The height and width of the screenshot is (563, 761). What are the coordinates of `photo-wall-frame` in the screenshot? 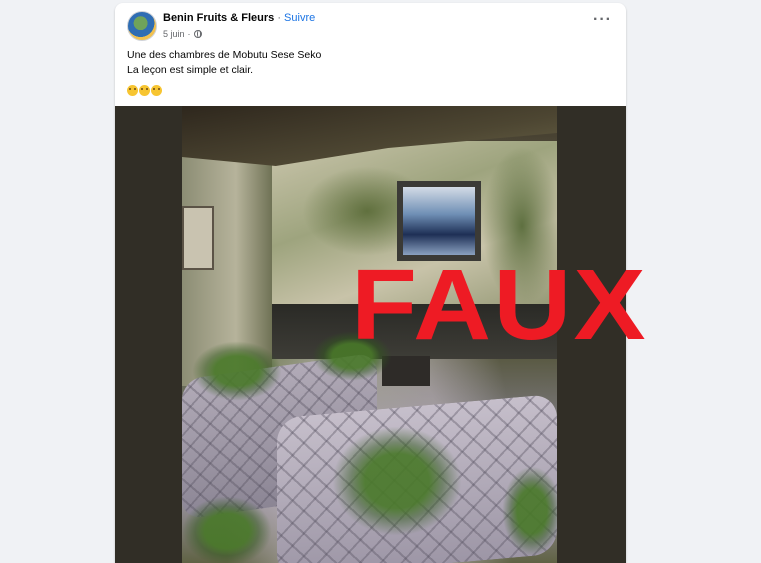 It's located at (198, 238).